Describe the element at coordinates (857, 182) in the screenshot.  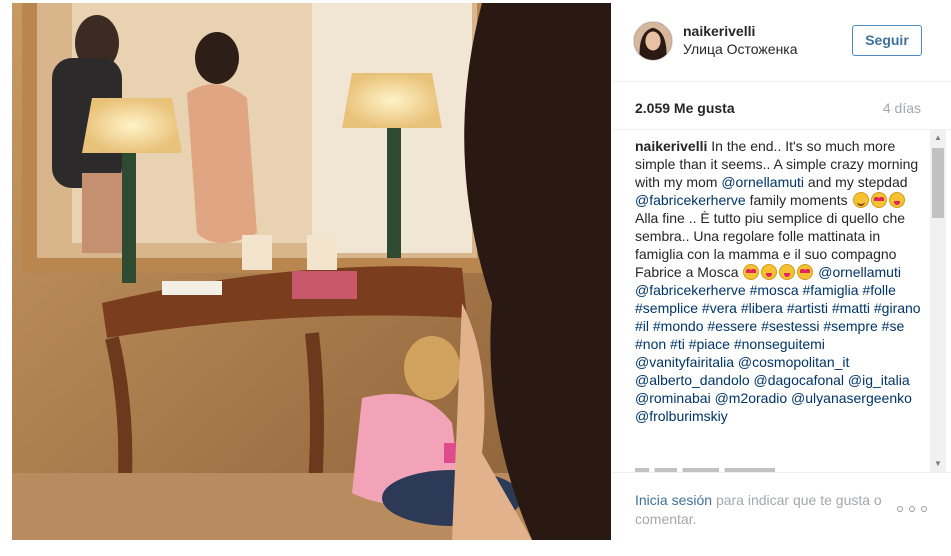
I see `caption-text-2: and my stepdad` at that location.